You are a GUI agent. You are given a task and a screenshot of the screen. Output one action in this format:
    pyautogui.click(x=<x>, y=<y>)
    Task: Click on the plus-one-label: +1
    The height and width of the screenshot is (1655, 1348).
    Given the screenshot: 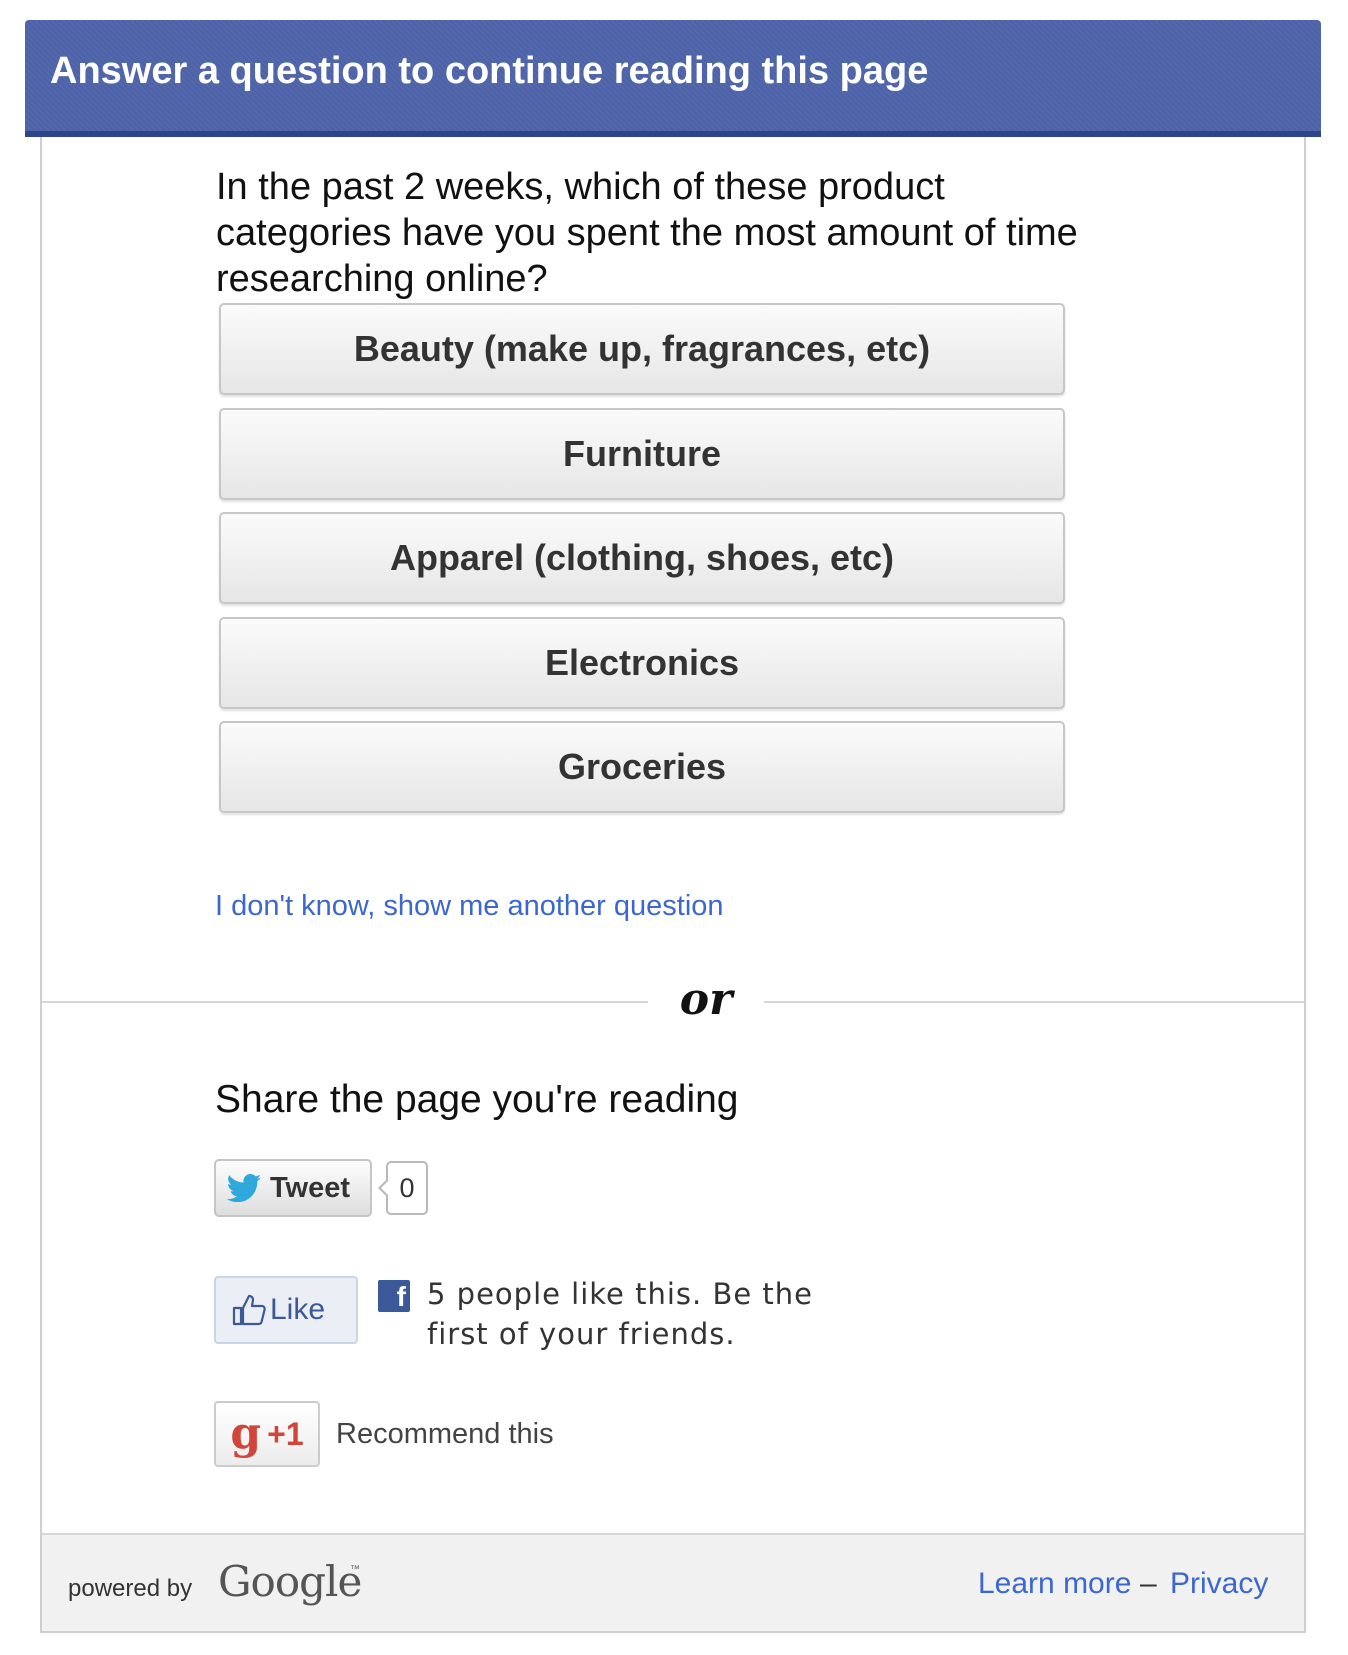 What is the action you would take?
    pyautogui.click(x=285, y=1433)
    